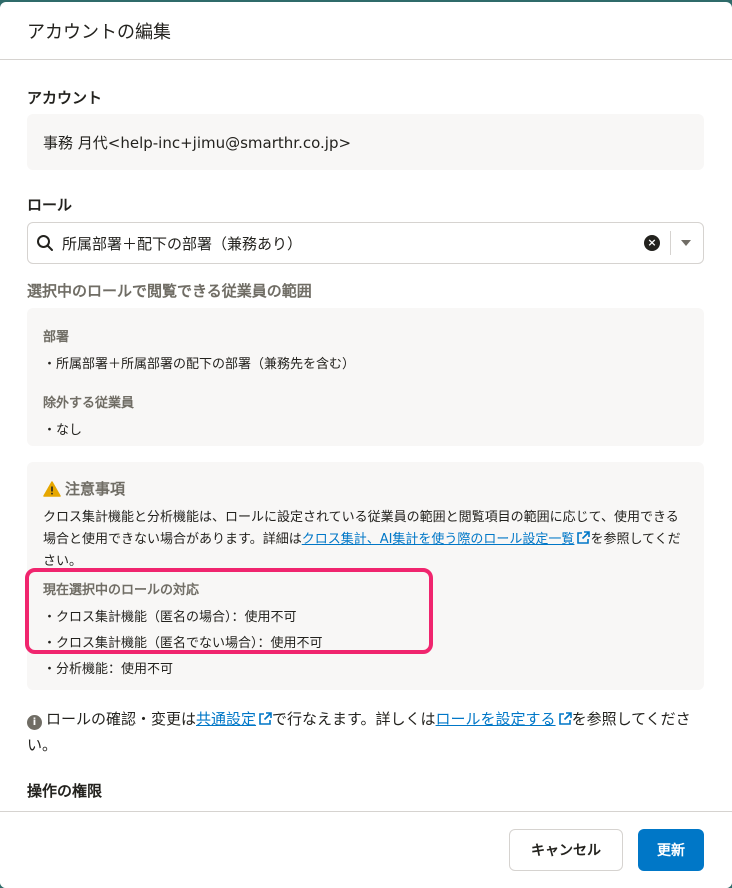  What do you see at coordinates (353, 243) in the screenshot?
I see `role-selected-value: 所属部署＋配下の部署（兼務あり）` at bounding box center [353, 243].